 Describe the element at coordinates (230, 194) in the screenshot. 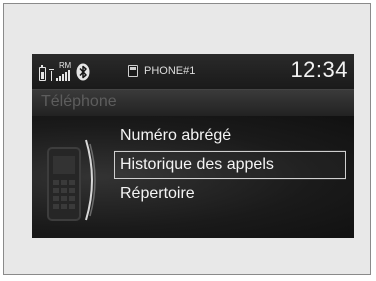

I see `menu-item-phonebook: Répertoire` at that location.